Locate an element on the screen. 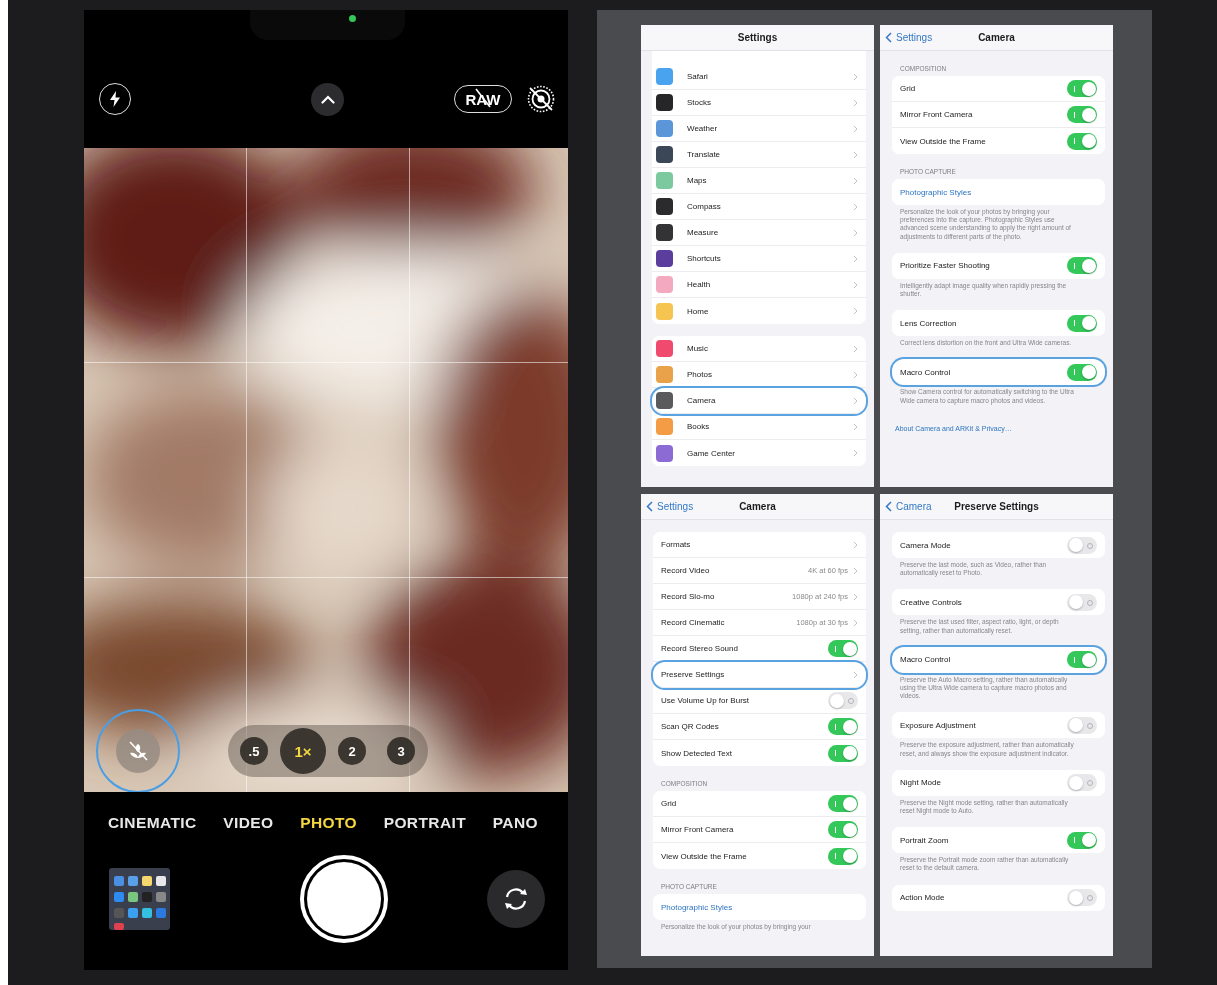  row-label: Grid is located at coordinates (669, 803).